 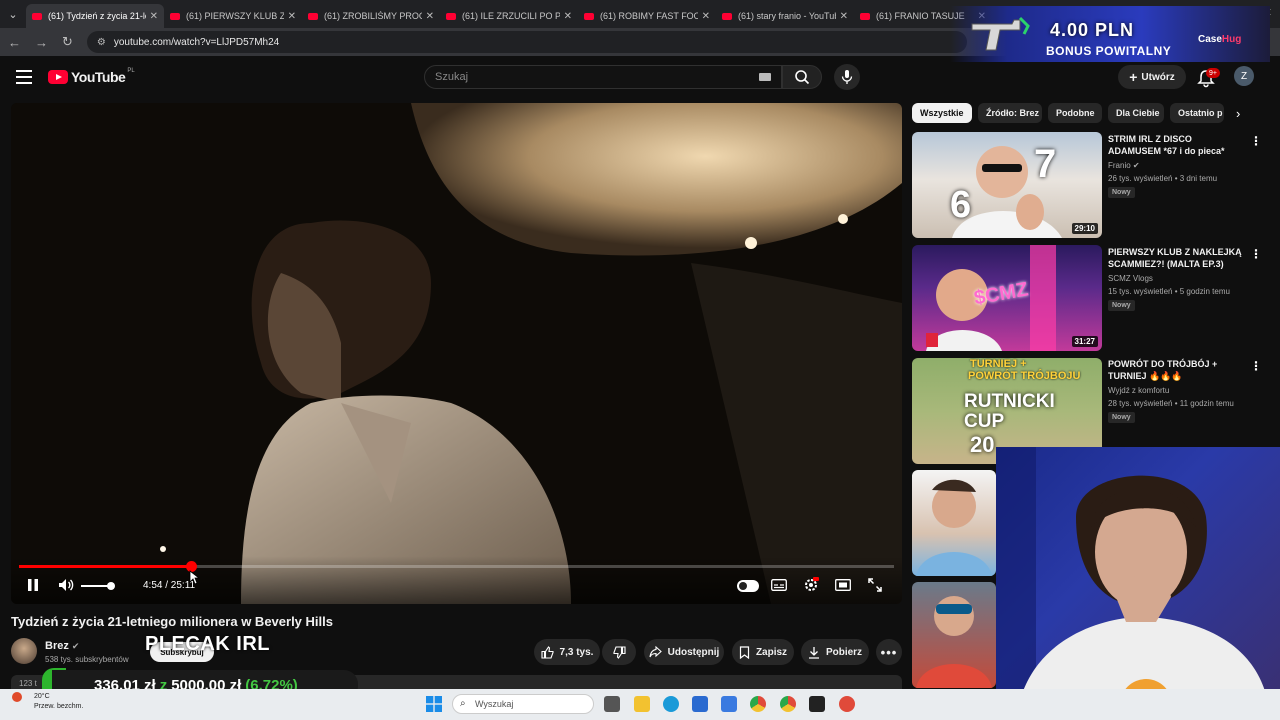 What do you see at coordinates (811, 585) in the screenshot?
I see `settings-button` at bounding box center [811, 585].